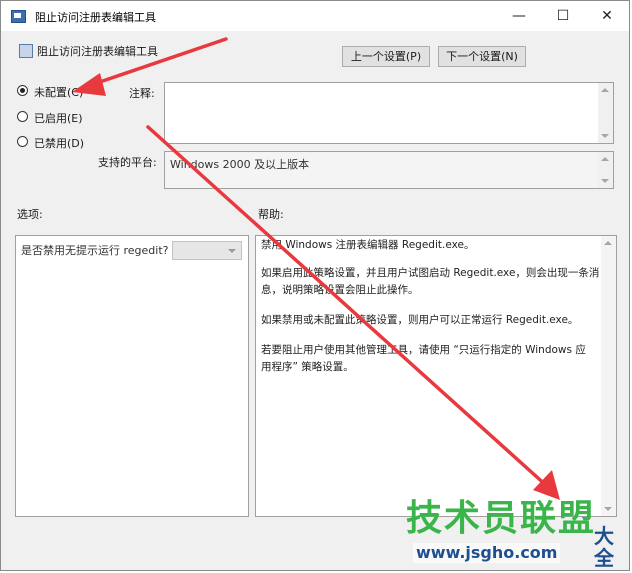 The width and height of the screenshot is (632, 573). What do you see at coordinates (59, 143) in the screenshot?
I see `radio-disabled-label: 已禁用(D)` at bounding box center [59, 143].